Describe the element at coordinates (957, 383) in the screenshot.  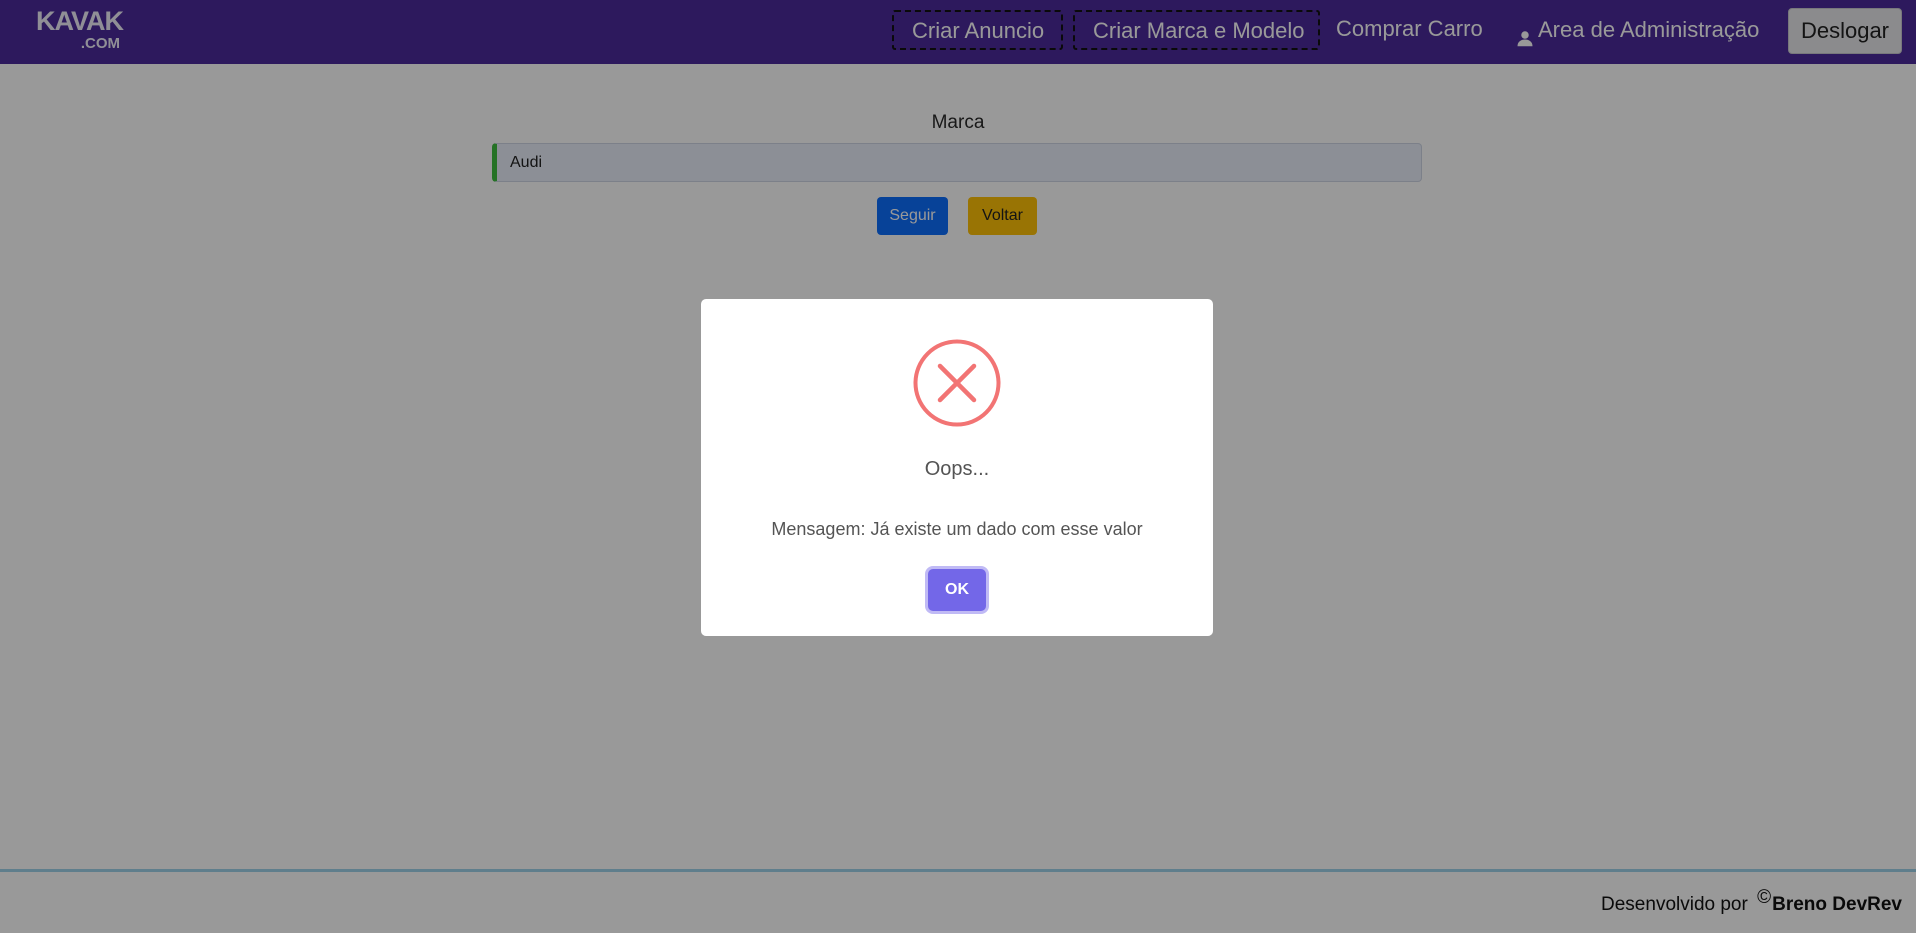
I see `error-x-icon` at that location.